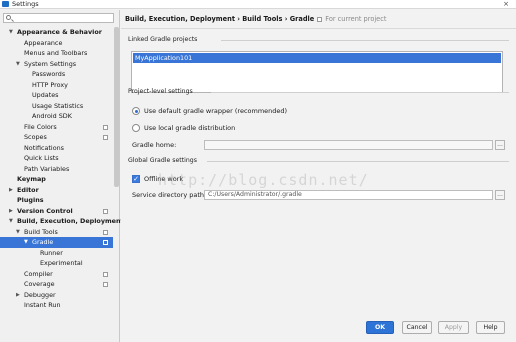 The width and height of the screenshot is (516, 342). I want to click on sidebar-item: Instant Run, so click(56, 305).